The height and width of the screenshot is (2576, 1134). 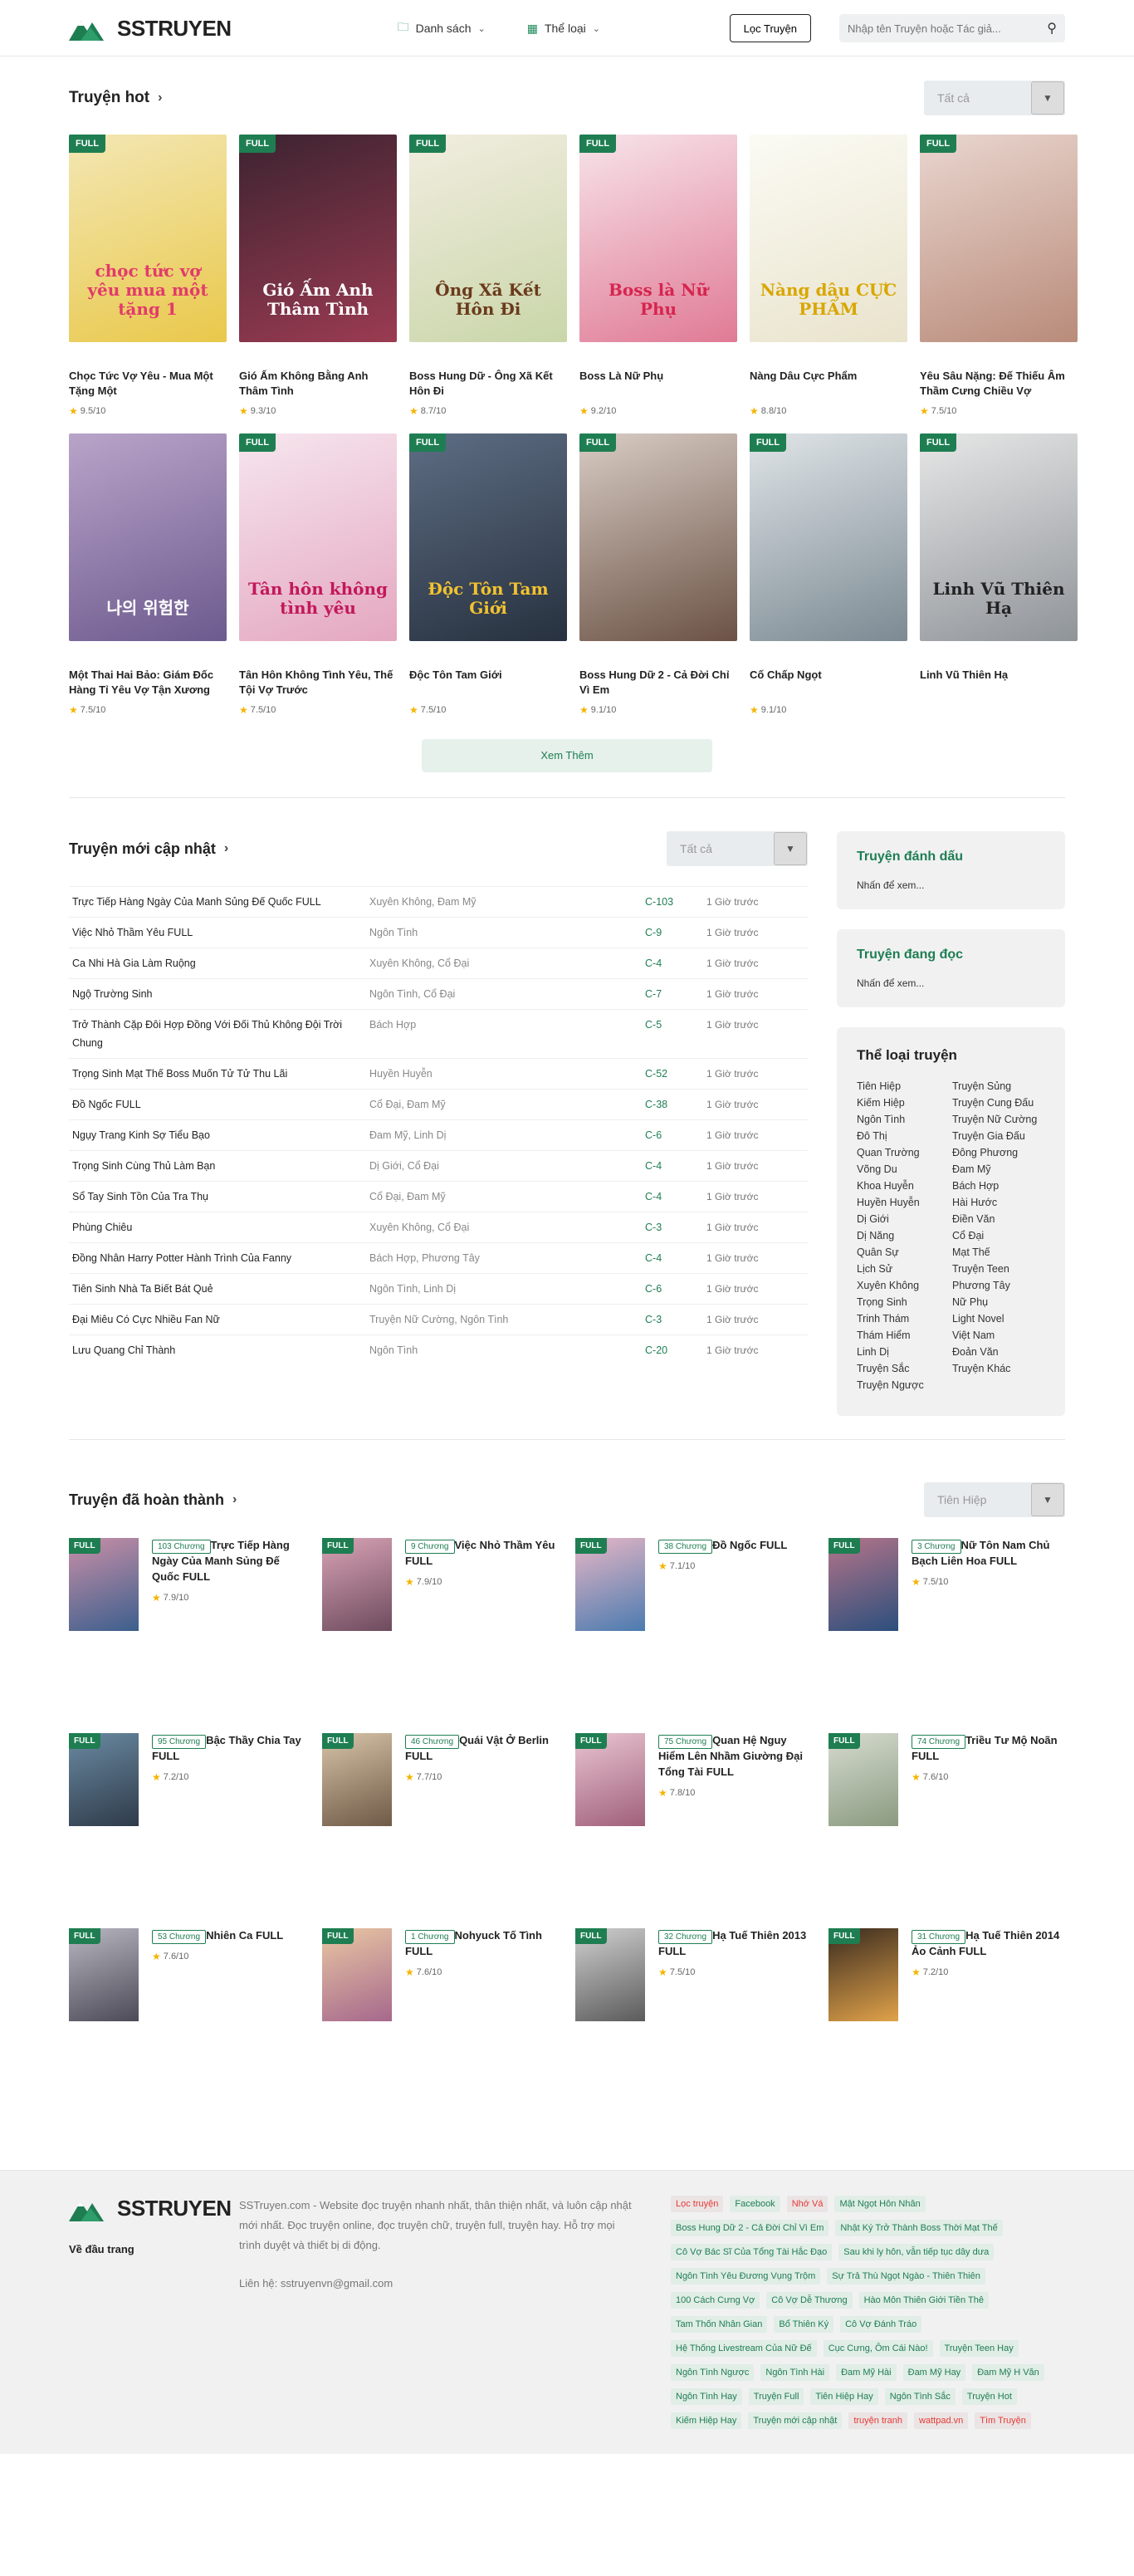 What do you see at coordinates (904, 1252) in the screenshot?
I see `category-link: Quân Sự` at bounding box center [904, 1252].